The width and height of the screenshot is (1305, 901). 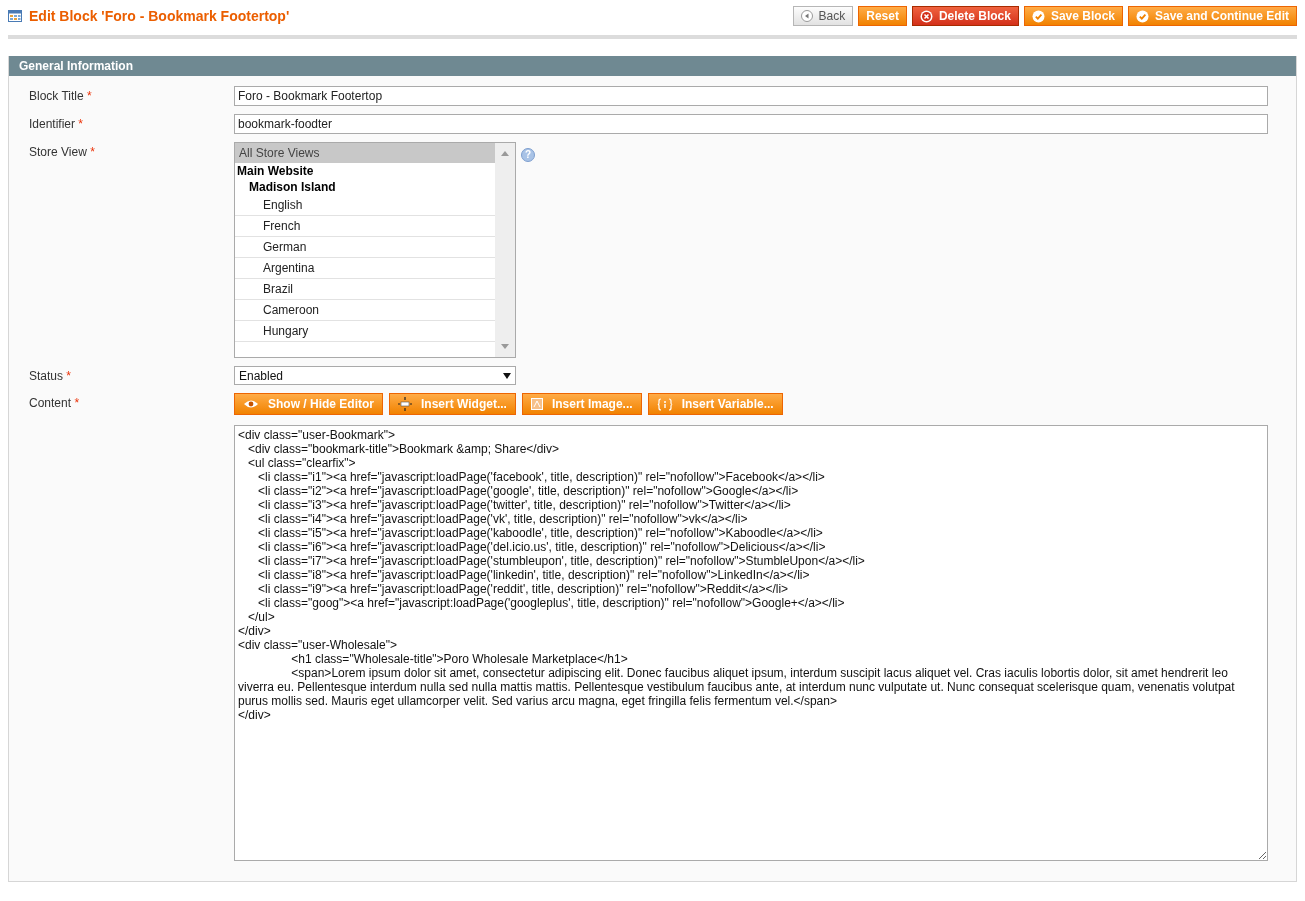 I want to click on list-option: Cameroon, so click(x=365, y=310).